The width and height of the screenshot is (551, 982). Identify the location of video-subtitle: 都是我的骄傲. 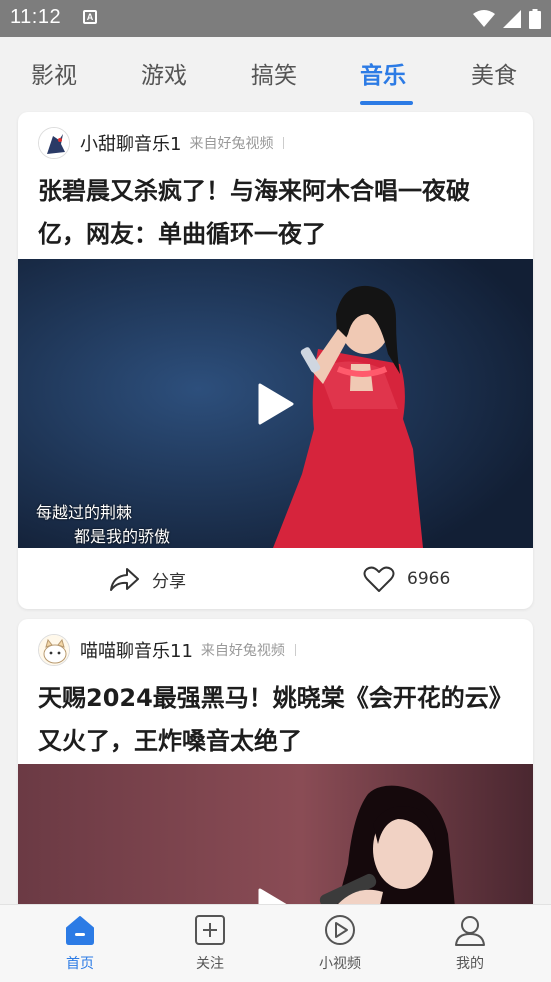
(122, 536).